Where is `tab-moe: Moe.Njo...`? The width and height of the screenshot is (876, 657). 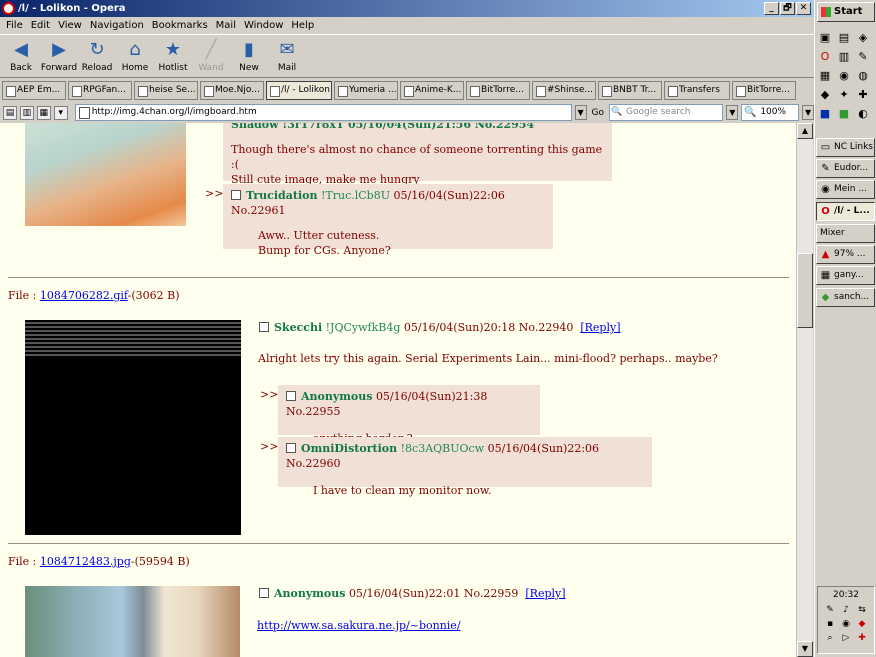
tab-moe: Moe.Njo... is located at coordinates (232, 90).